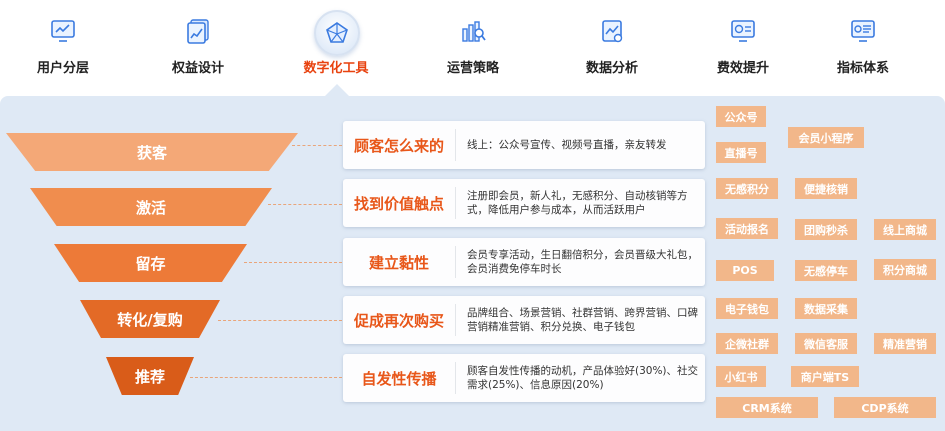  I want to click on tool-tag: 公众号, so click(741, 116).